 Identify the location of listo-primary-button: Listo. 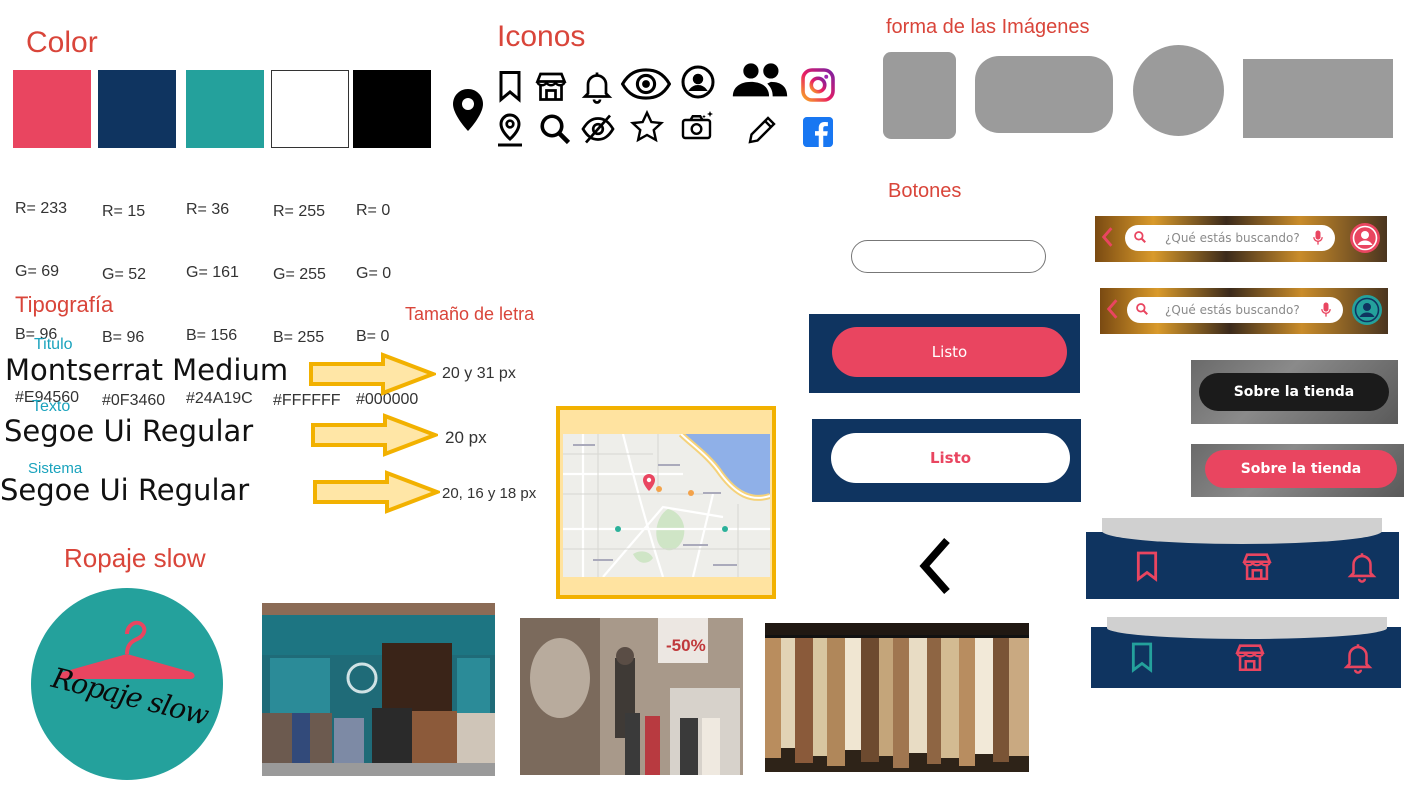
(949, 352).